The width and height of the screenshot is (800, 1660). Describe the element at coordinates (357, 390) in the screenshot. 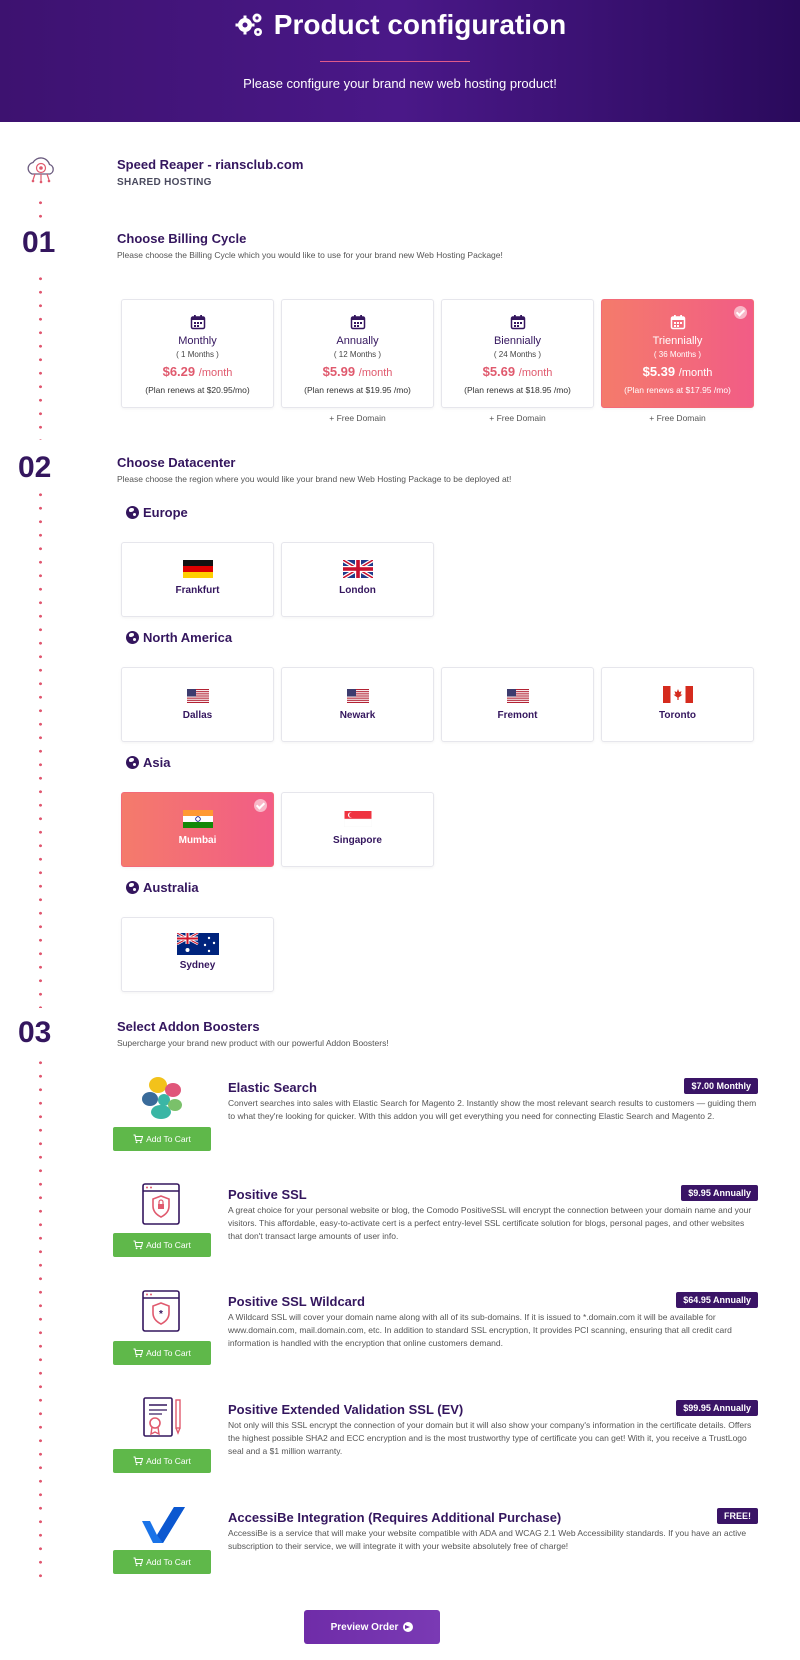

I see `billing-option-renewal: (Plan renews at $19.95 /mo)` at that location.